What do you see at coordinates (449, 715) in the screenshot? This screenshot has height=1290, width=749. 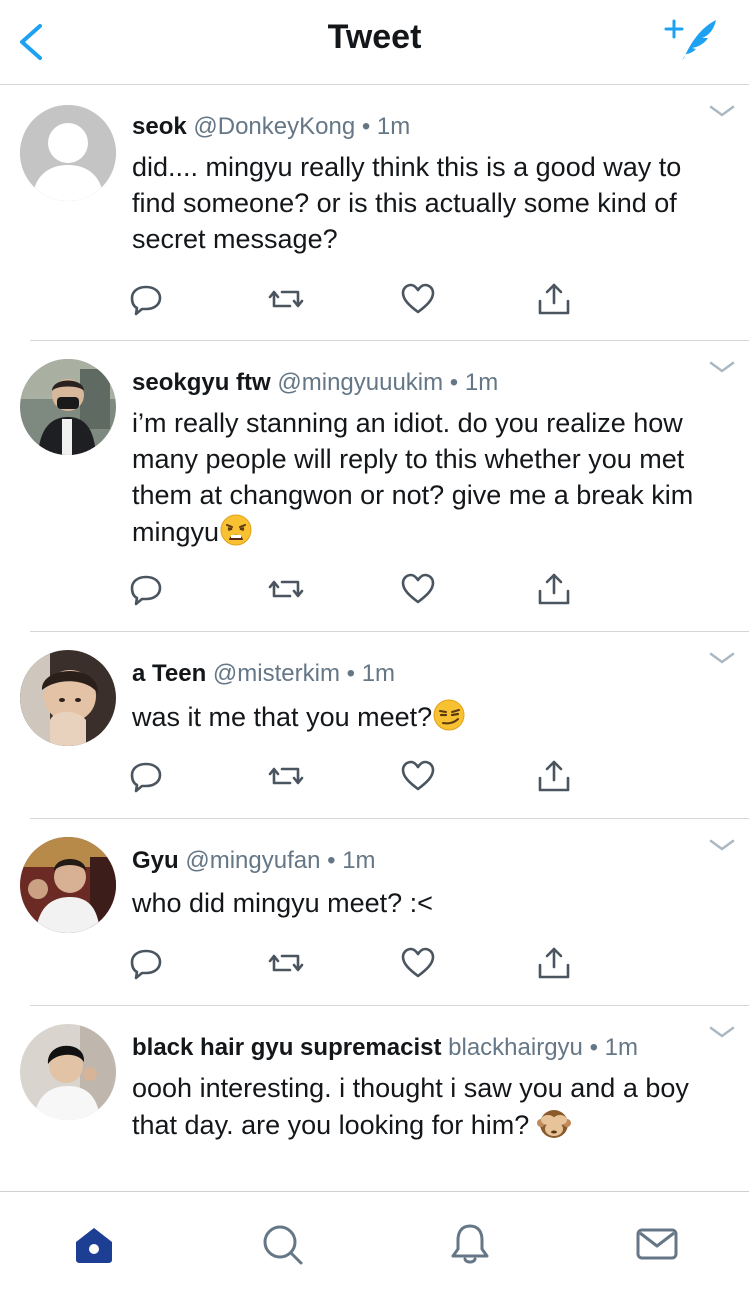 I see `smirking-face-emoji-icon` at bounding box center [449, 715].